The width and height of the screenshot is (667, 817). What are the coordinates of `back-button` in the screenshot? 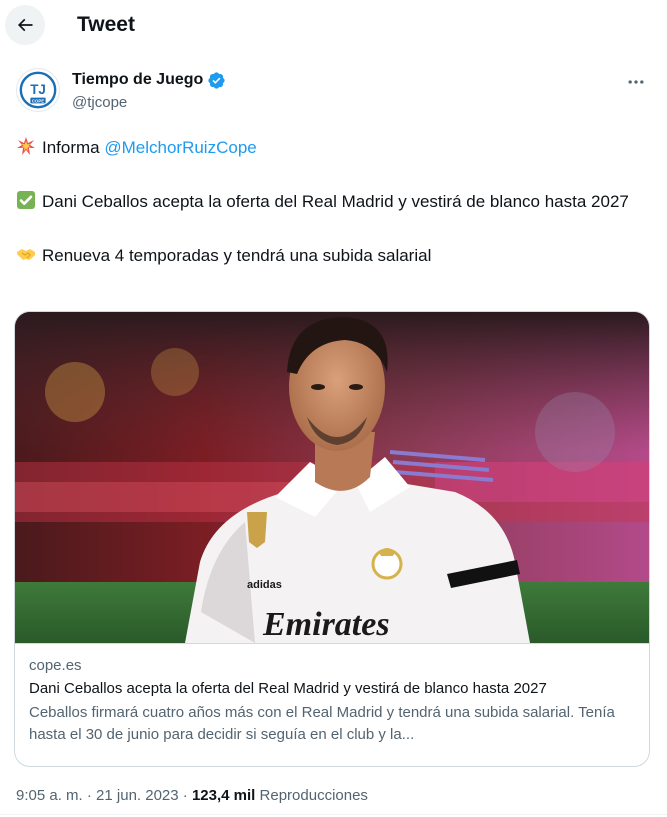 It's located at (25, 25).